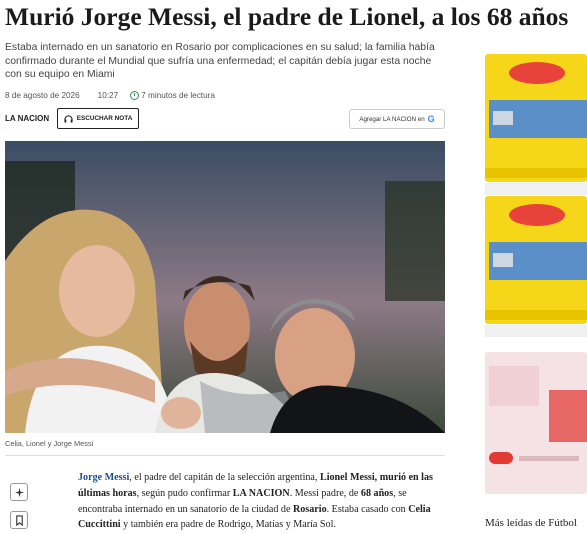 This screenshot has width=587, height=534. What do you see at coordinates (42, 95) in the screenshot?
I see `article-date: 8 de agosto de 2026` at bounding box center [42, 95].